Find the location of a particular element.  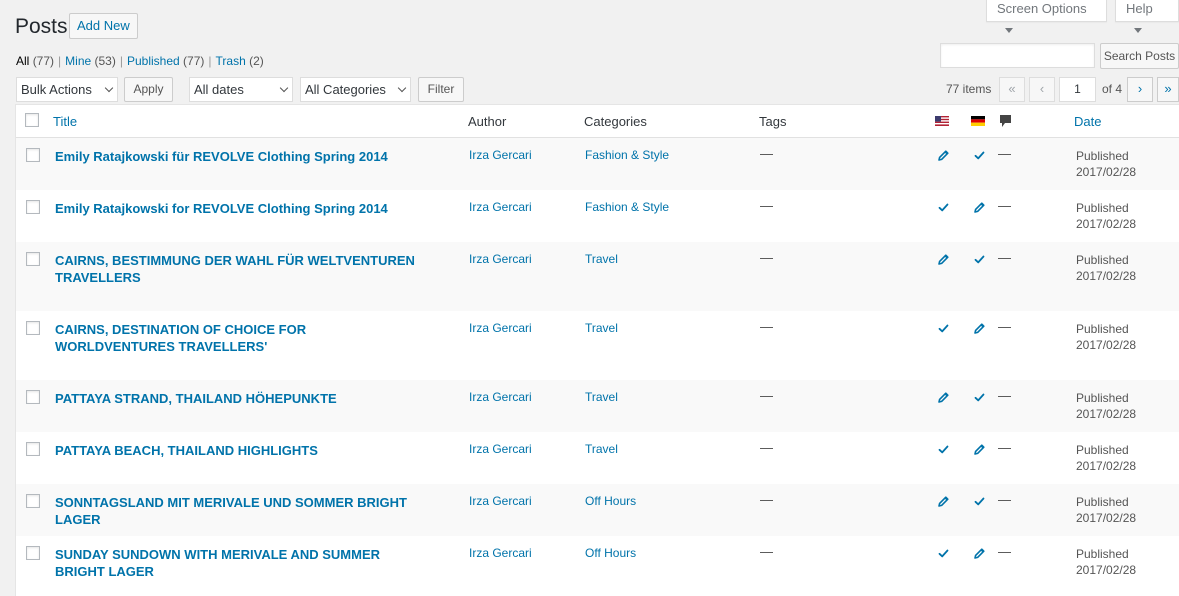

search-posts-button: Search Posts is located at coordinates (1139, 56).